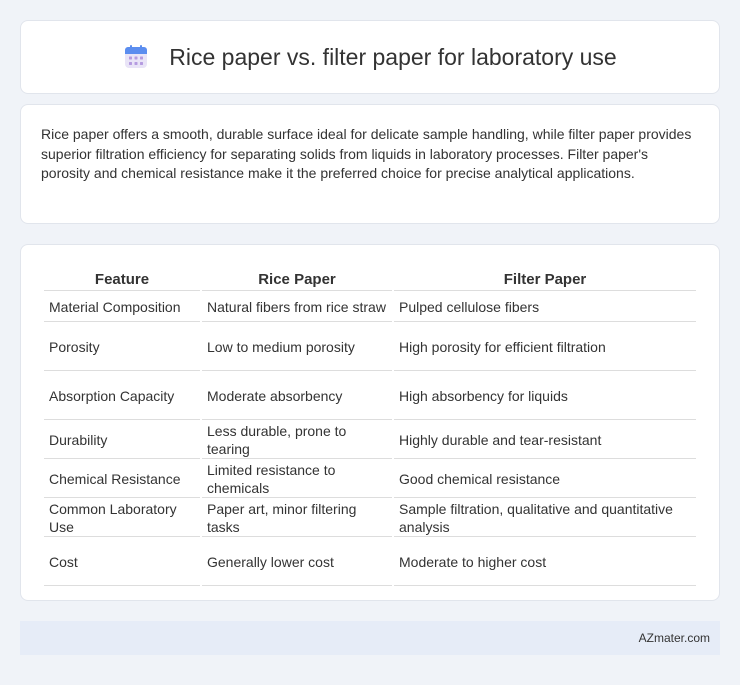 This screenshot has width=740, height=685. Describe the element at coordinates (545, 440) in the screenshot. I see `row-filter-paper: Highly durable and tear-resistant` at that location.